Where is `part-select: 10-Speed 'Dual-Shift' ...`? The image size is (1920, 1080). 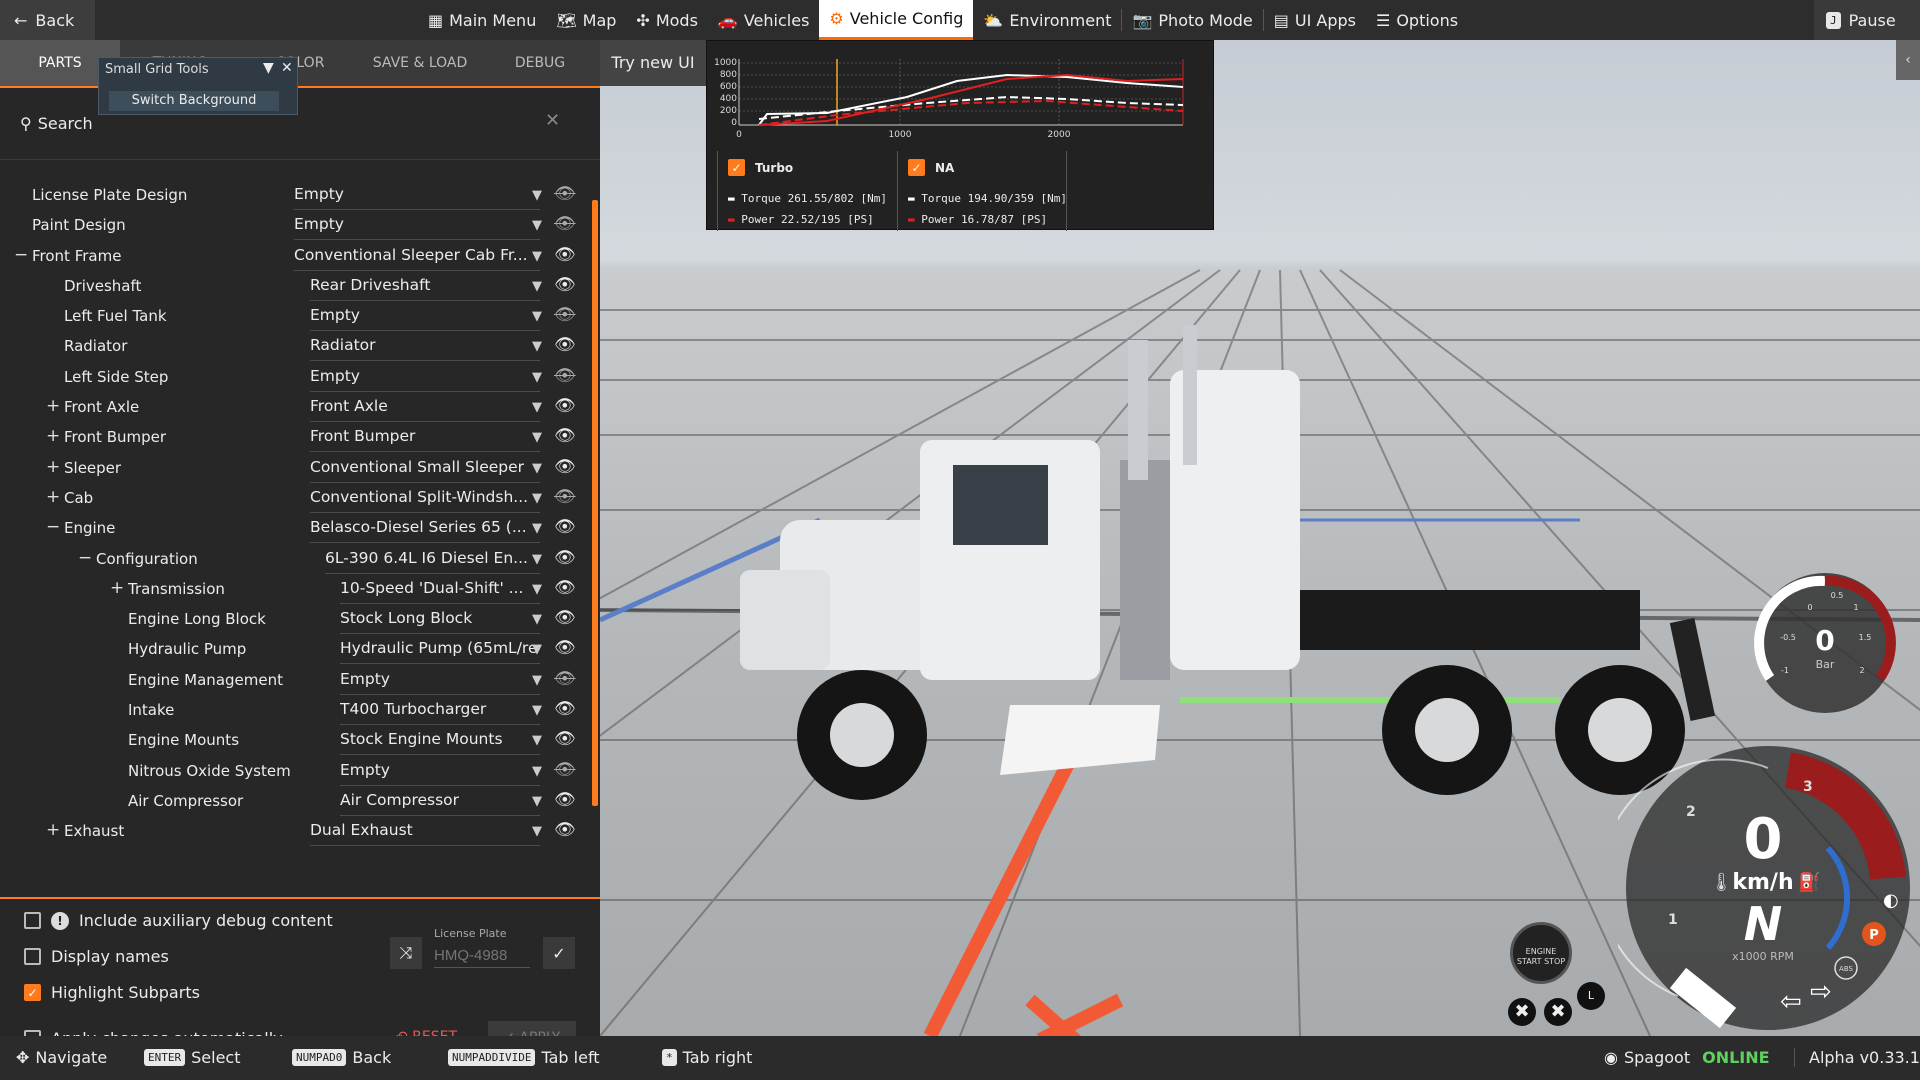
part-select: 10-Speed 'Dual-Shift' ... is located at coordinates (440, 591).